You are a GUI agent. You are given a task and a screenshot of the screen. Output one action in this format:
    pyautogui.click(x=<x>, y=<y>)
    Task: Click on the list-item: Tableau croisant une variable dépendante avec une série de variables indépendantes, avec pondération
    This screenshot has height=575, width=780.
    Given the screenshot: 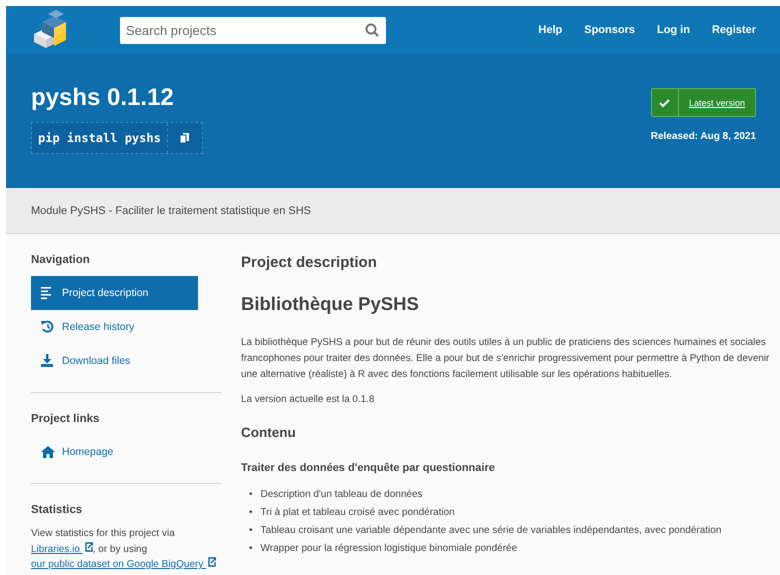 What is the action you would take?
    pyautogui.click(x=491, y=531)
    